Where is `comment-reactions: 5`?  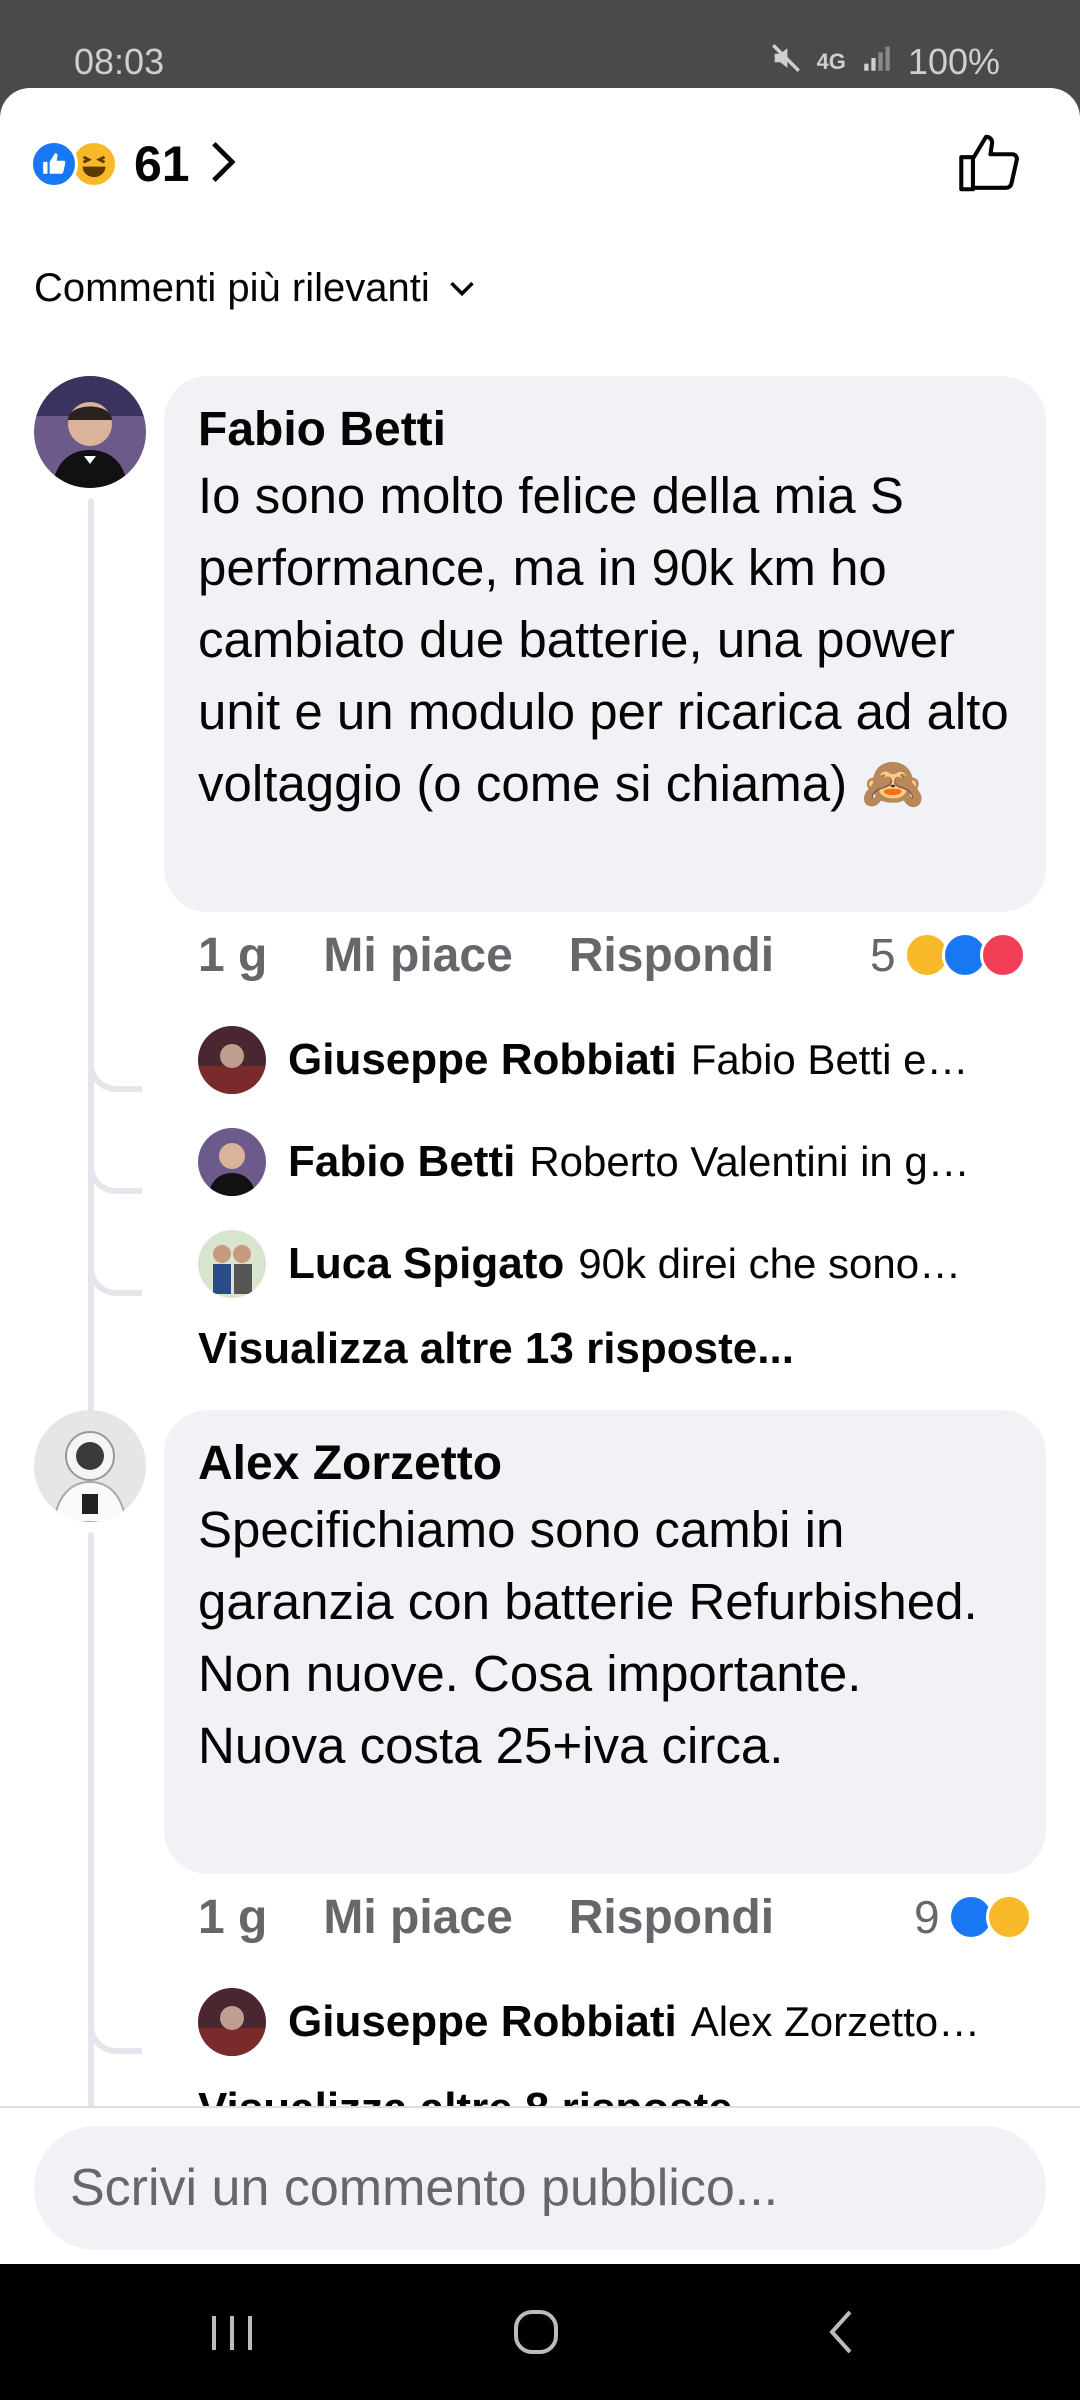
comment-reactions: 5 is located at coordinates (948, 955).